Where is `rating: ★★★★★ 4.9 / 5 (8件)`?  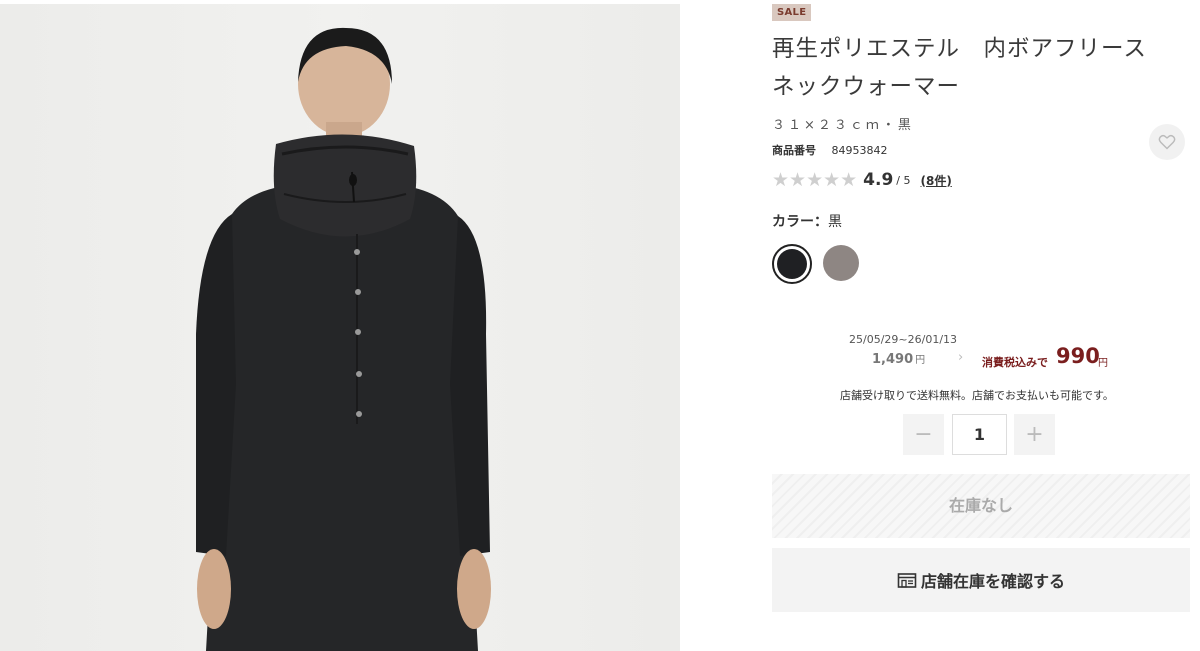
rating: ★★★★★ 4.9 / 5 (8件) is located at coordinates (862, 180).